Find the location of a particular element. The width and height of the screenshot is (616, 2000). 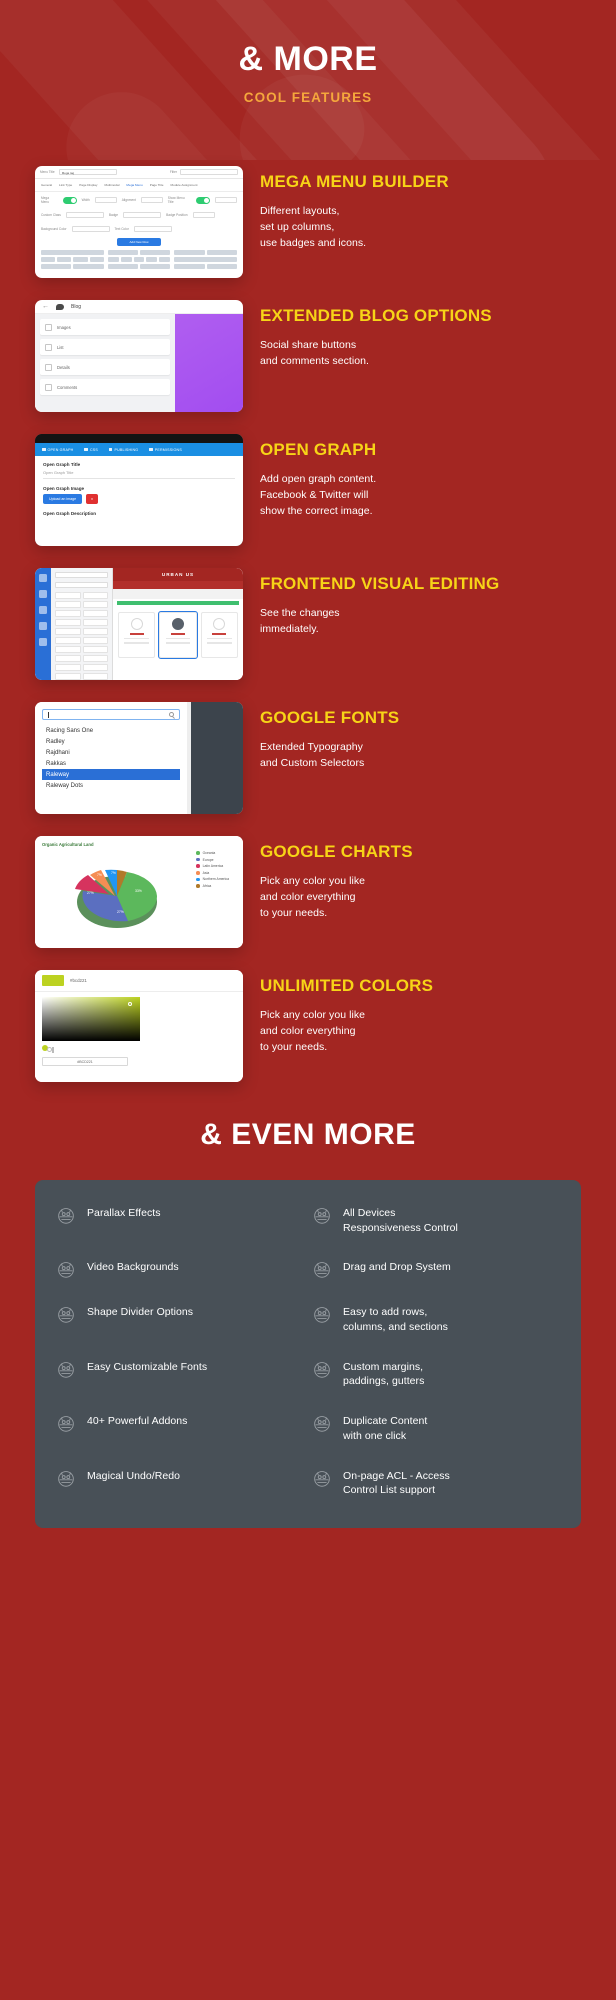

open-graph-title-input: Open Graph Title is located at coordinates (139, 474).